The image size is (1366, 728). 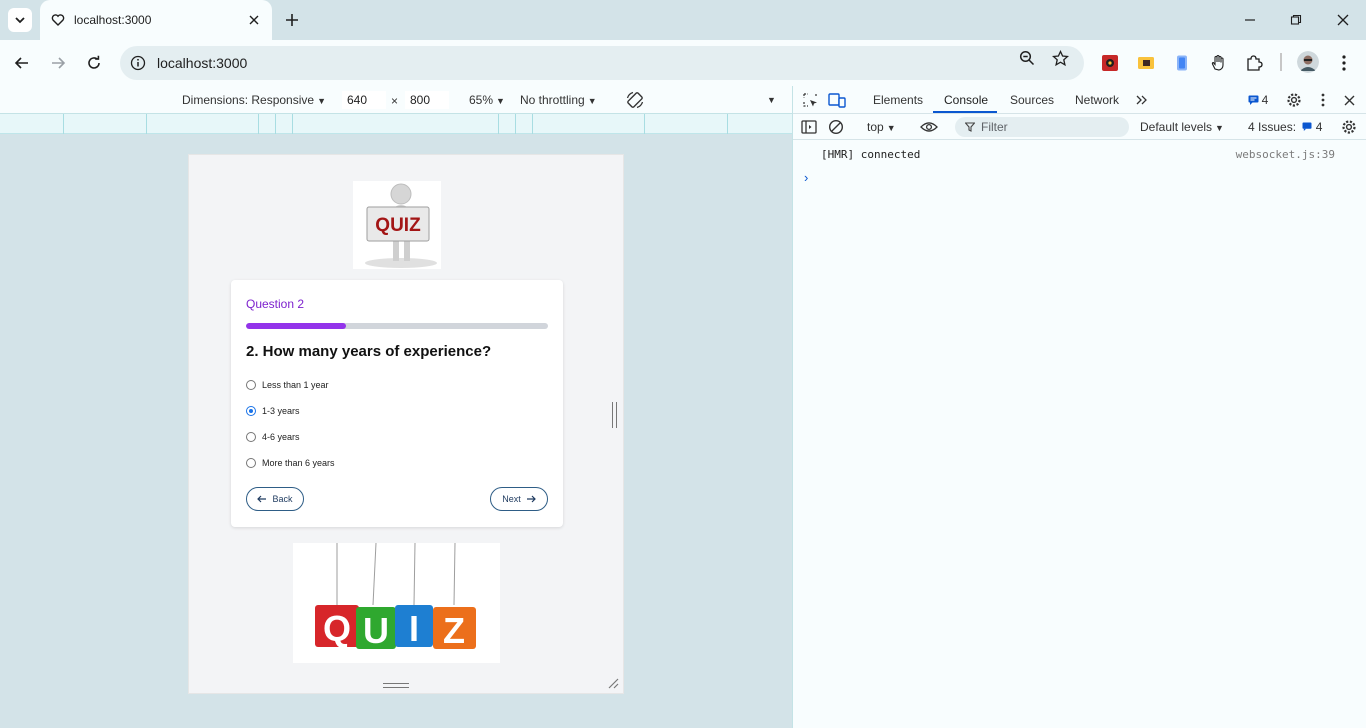 I want to click on new-tab-button, so click(x=292, y=20).